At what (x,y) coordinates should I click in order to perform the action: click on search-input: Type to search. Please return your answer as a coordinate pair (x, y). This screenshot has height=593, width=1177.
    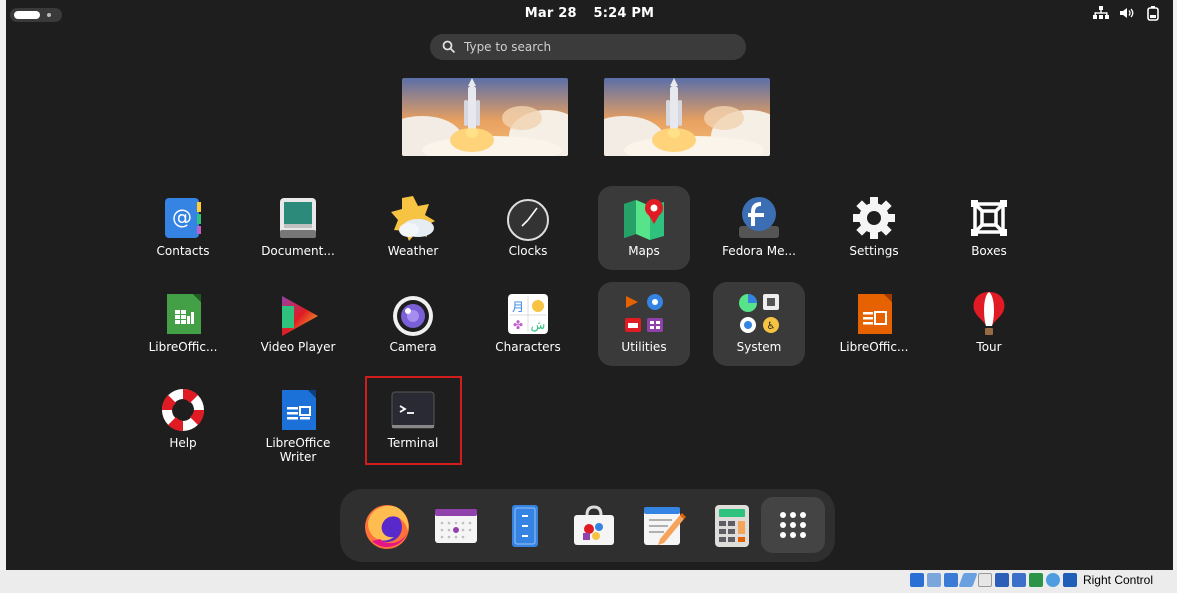
    Looking at the image, I should click on (588, 47).